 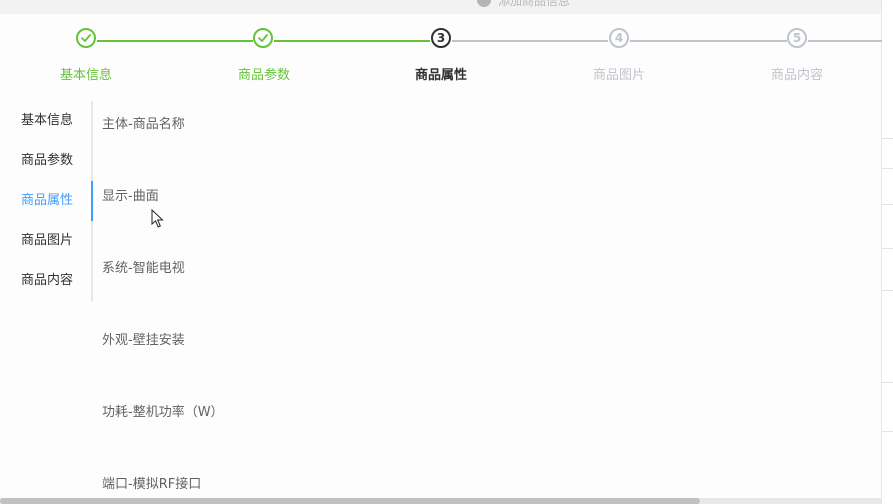 I want to click on top-bar-text: 添加商品信息, so click(x=534, y=4).